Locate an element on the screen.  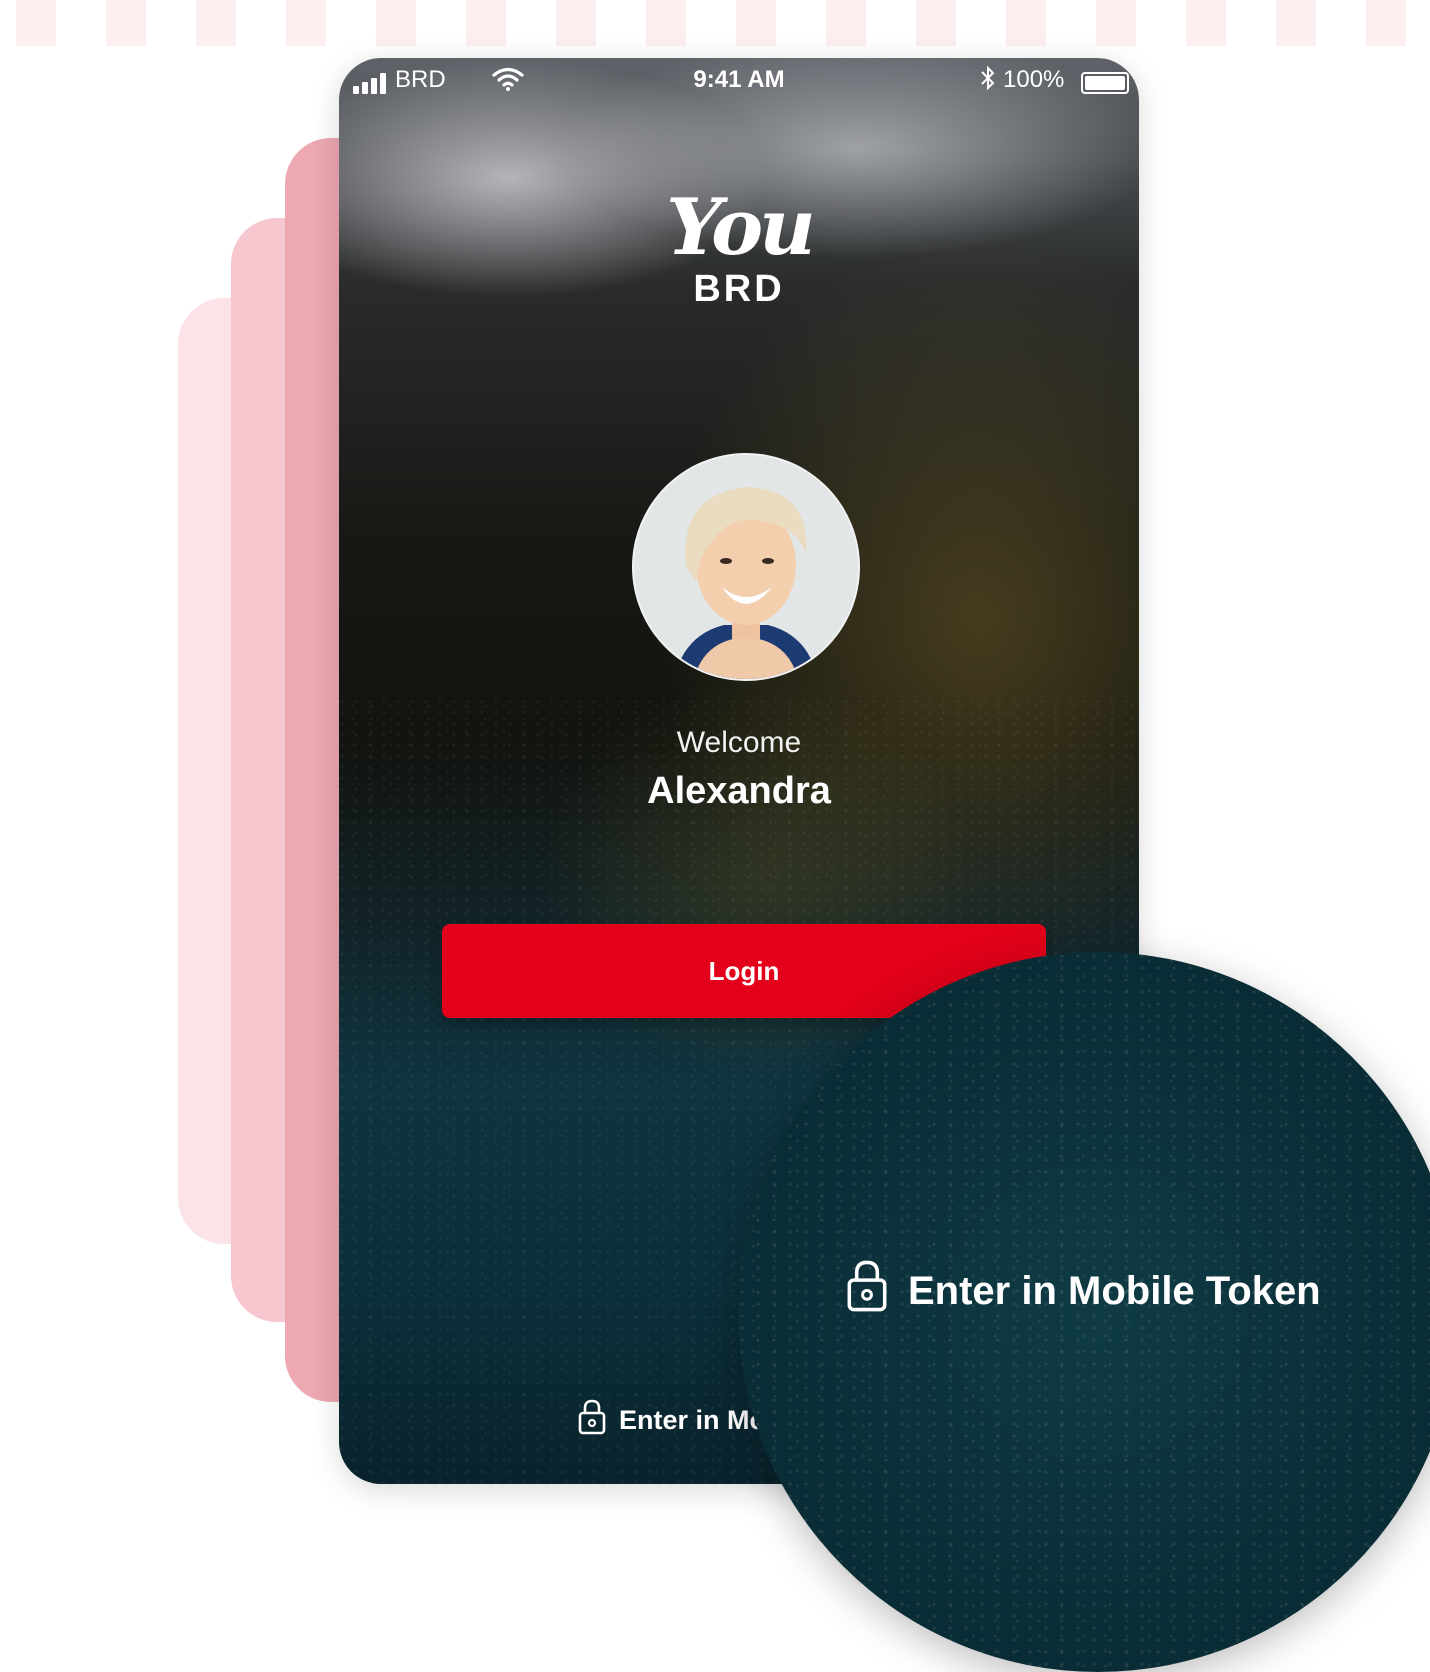
welcome-text: Welcome is located at coordinates (739, 742).